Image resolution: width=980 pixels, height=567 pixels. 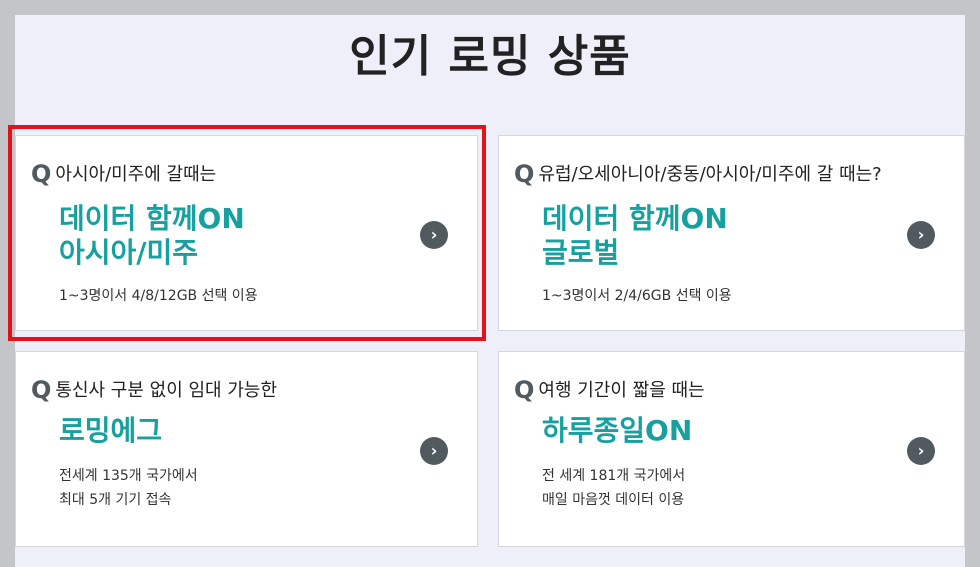 I want to click on question-text: 여행 기간이 짧을 때는, so click(x=621, y=390).